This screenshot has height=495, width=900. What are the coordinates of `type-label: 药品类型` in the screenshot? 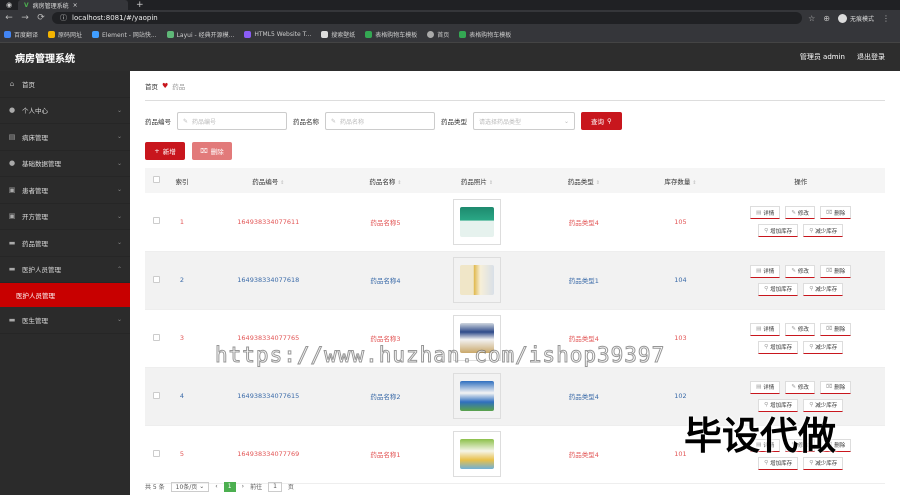 It's located at (454, 122).